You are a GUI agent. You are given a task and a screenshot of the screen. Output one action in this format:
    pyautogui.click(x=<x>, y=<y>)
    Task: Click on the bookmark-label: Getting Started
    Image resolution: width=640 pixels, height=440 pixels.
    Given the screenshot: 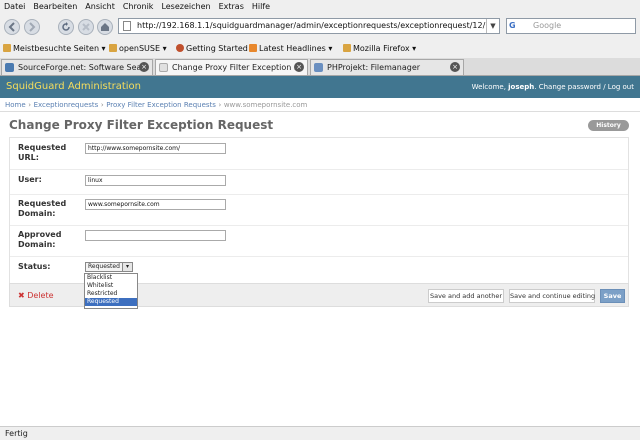 What is the action you would take?
    pyautogui.click(x=217, y=48)
    